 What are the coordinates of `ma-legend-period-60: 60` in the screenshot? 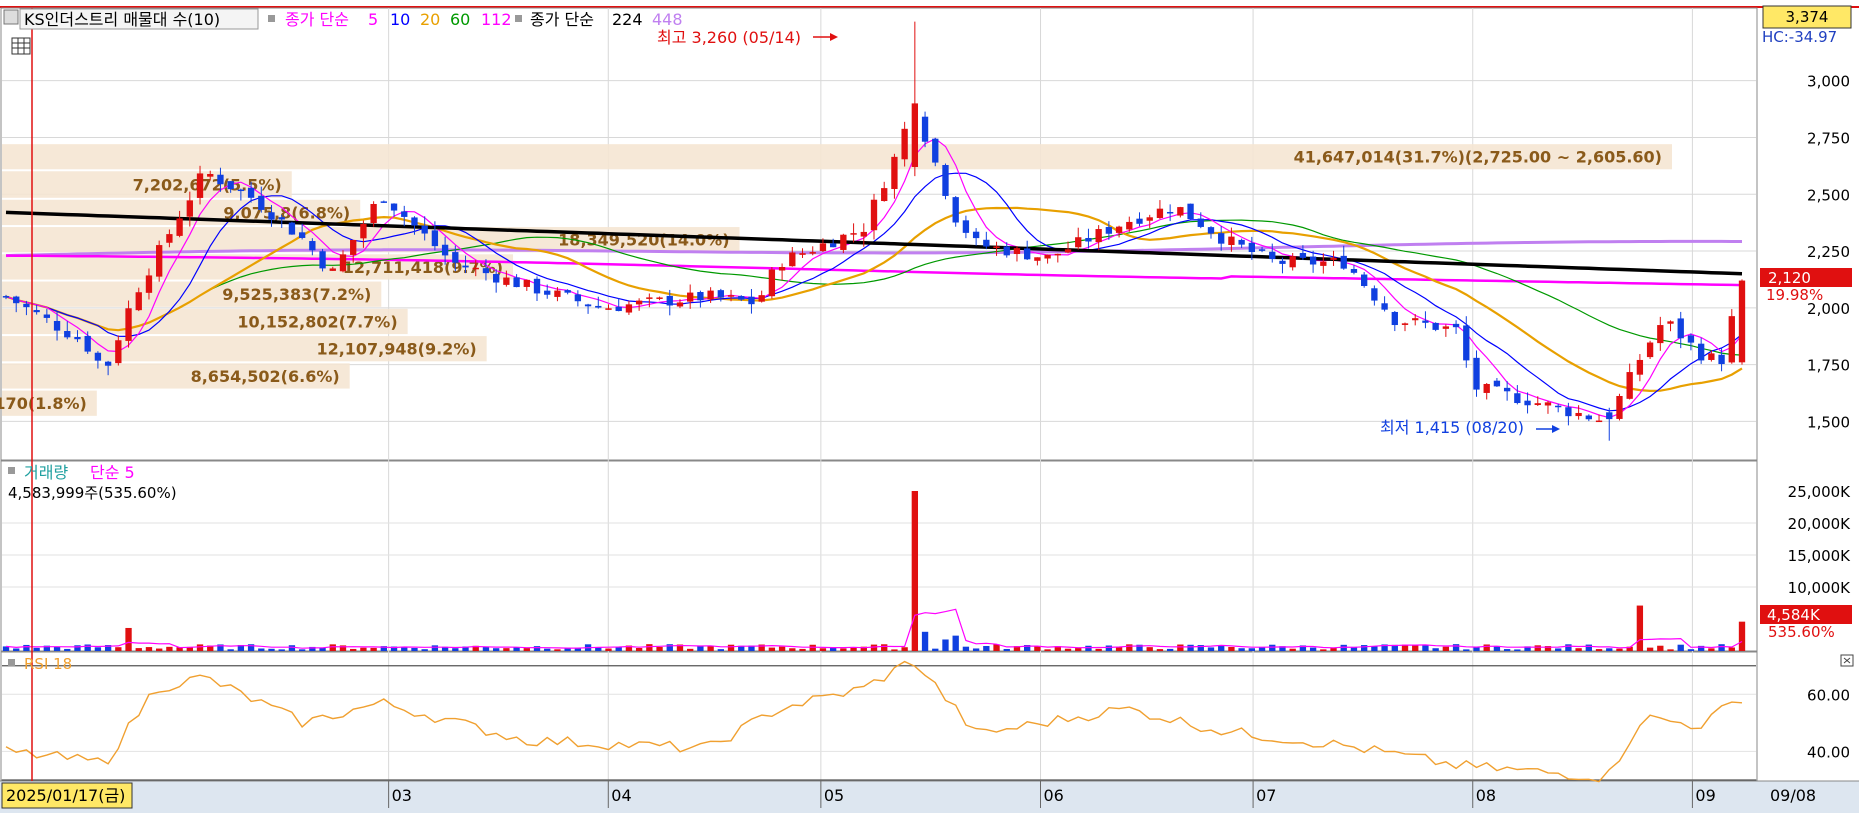 It's located at (460, 19).